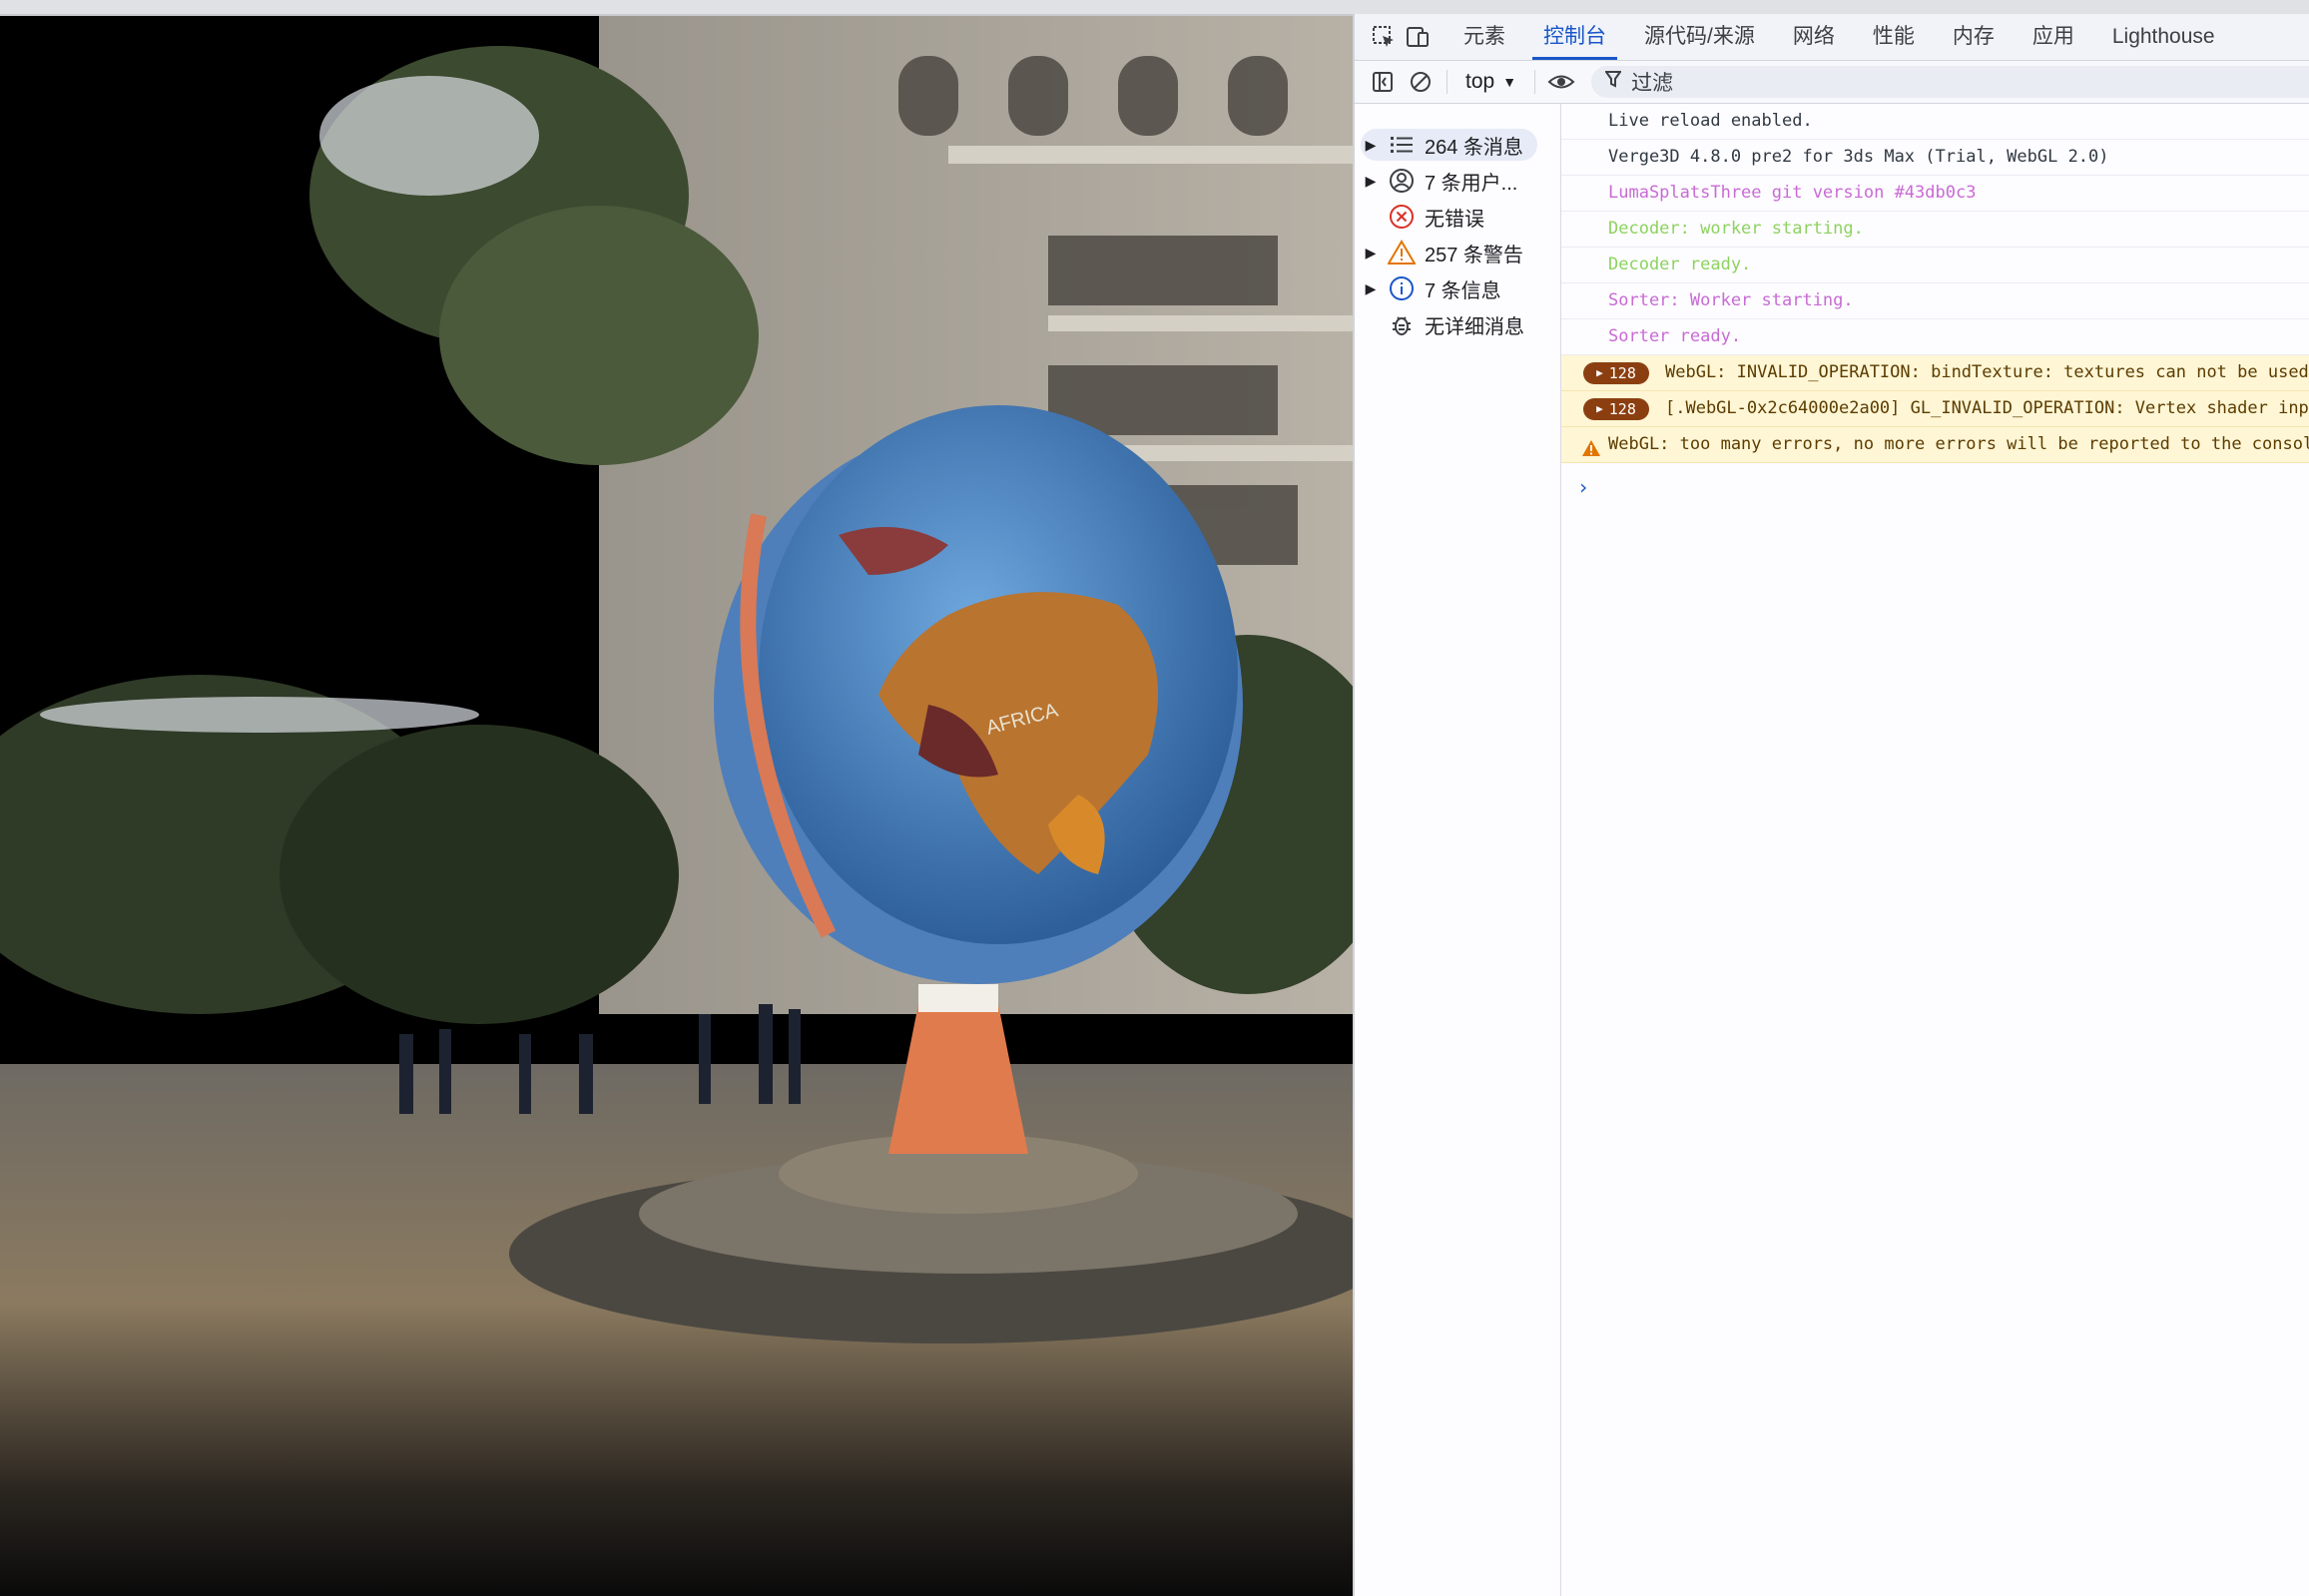 The height and width of the screenshot is (1596, 2309). What do you see at coordinates (1935, 265) in the screenshot?
I see `console-line: Decoder ready.` at bounding box center [1935, 265].